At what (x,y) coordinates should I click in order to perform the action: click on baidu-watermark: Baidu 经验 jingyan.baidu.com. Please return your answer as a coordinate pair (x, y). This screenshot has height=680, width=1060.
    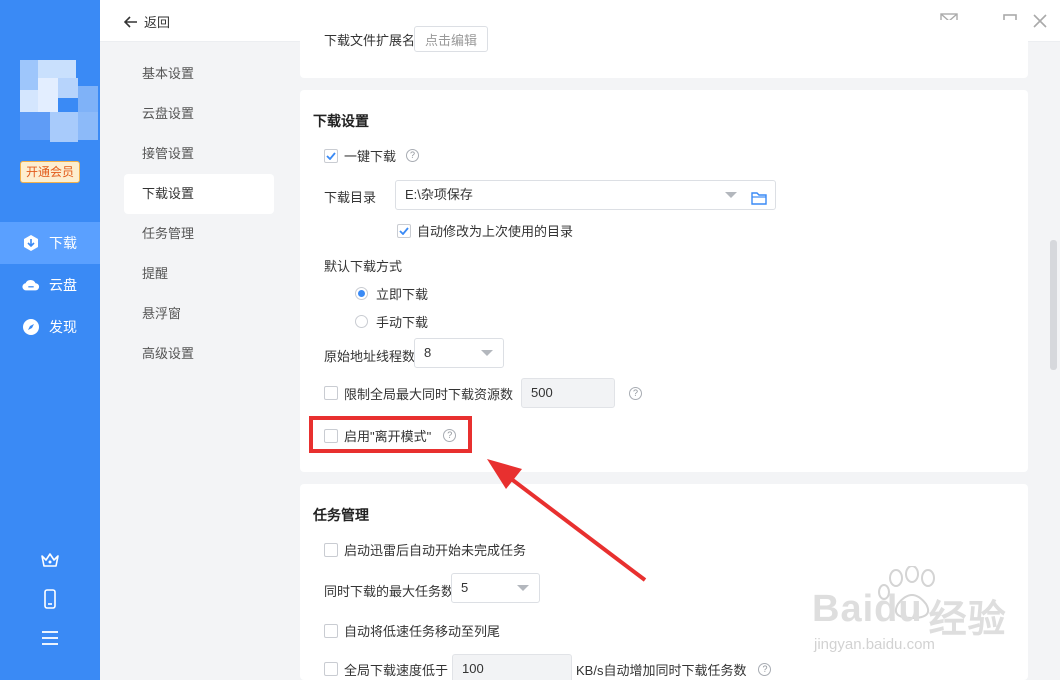
    Looking at the image, I should click on (912, 610).